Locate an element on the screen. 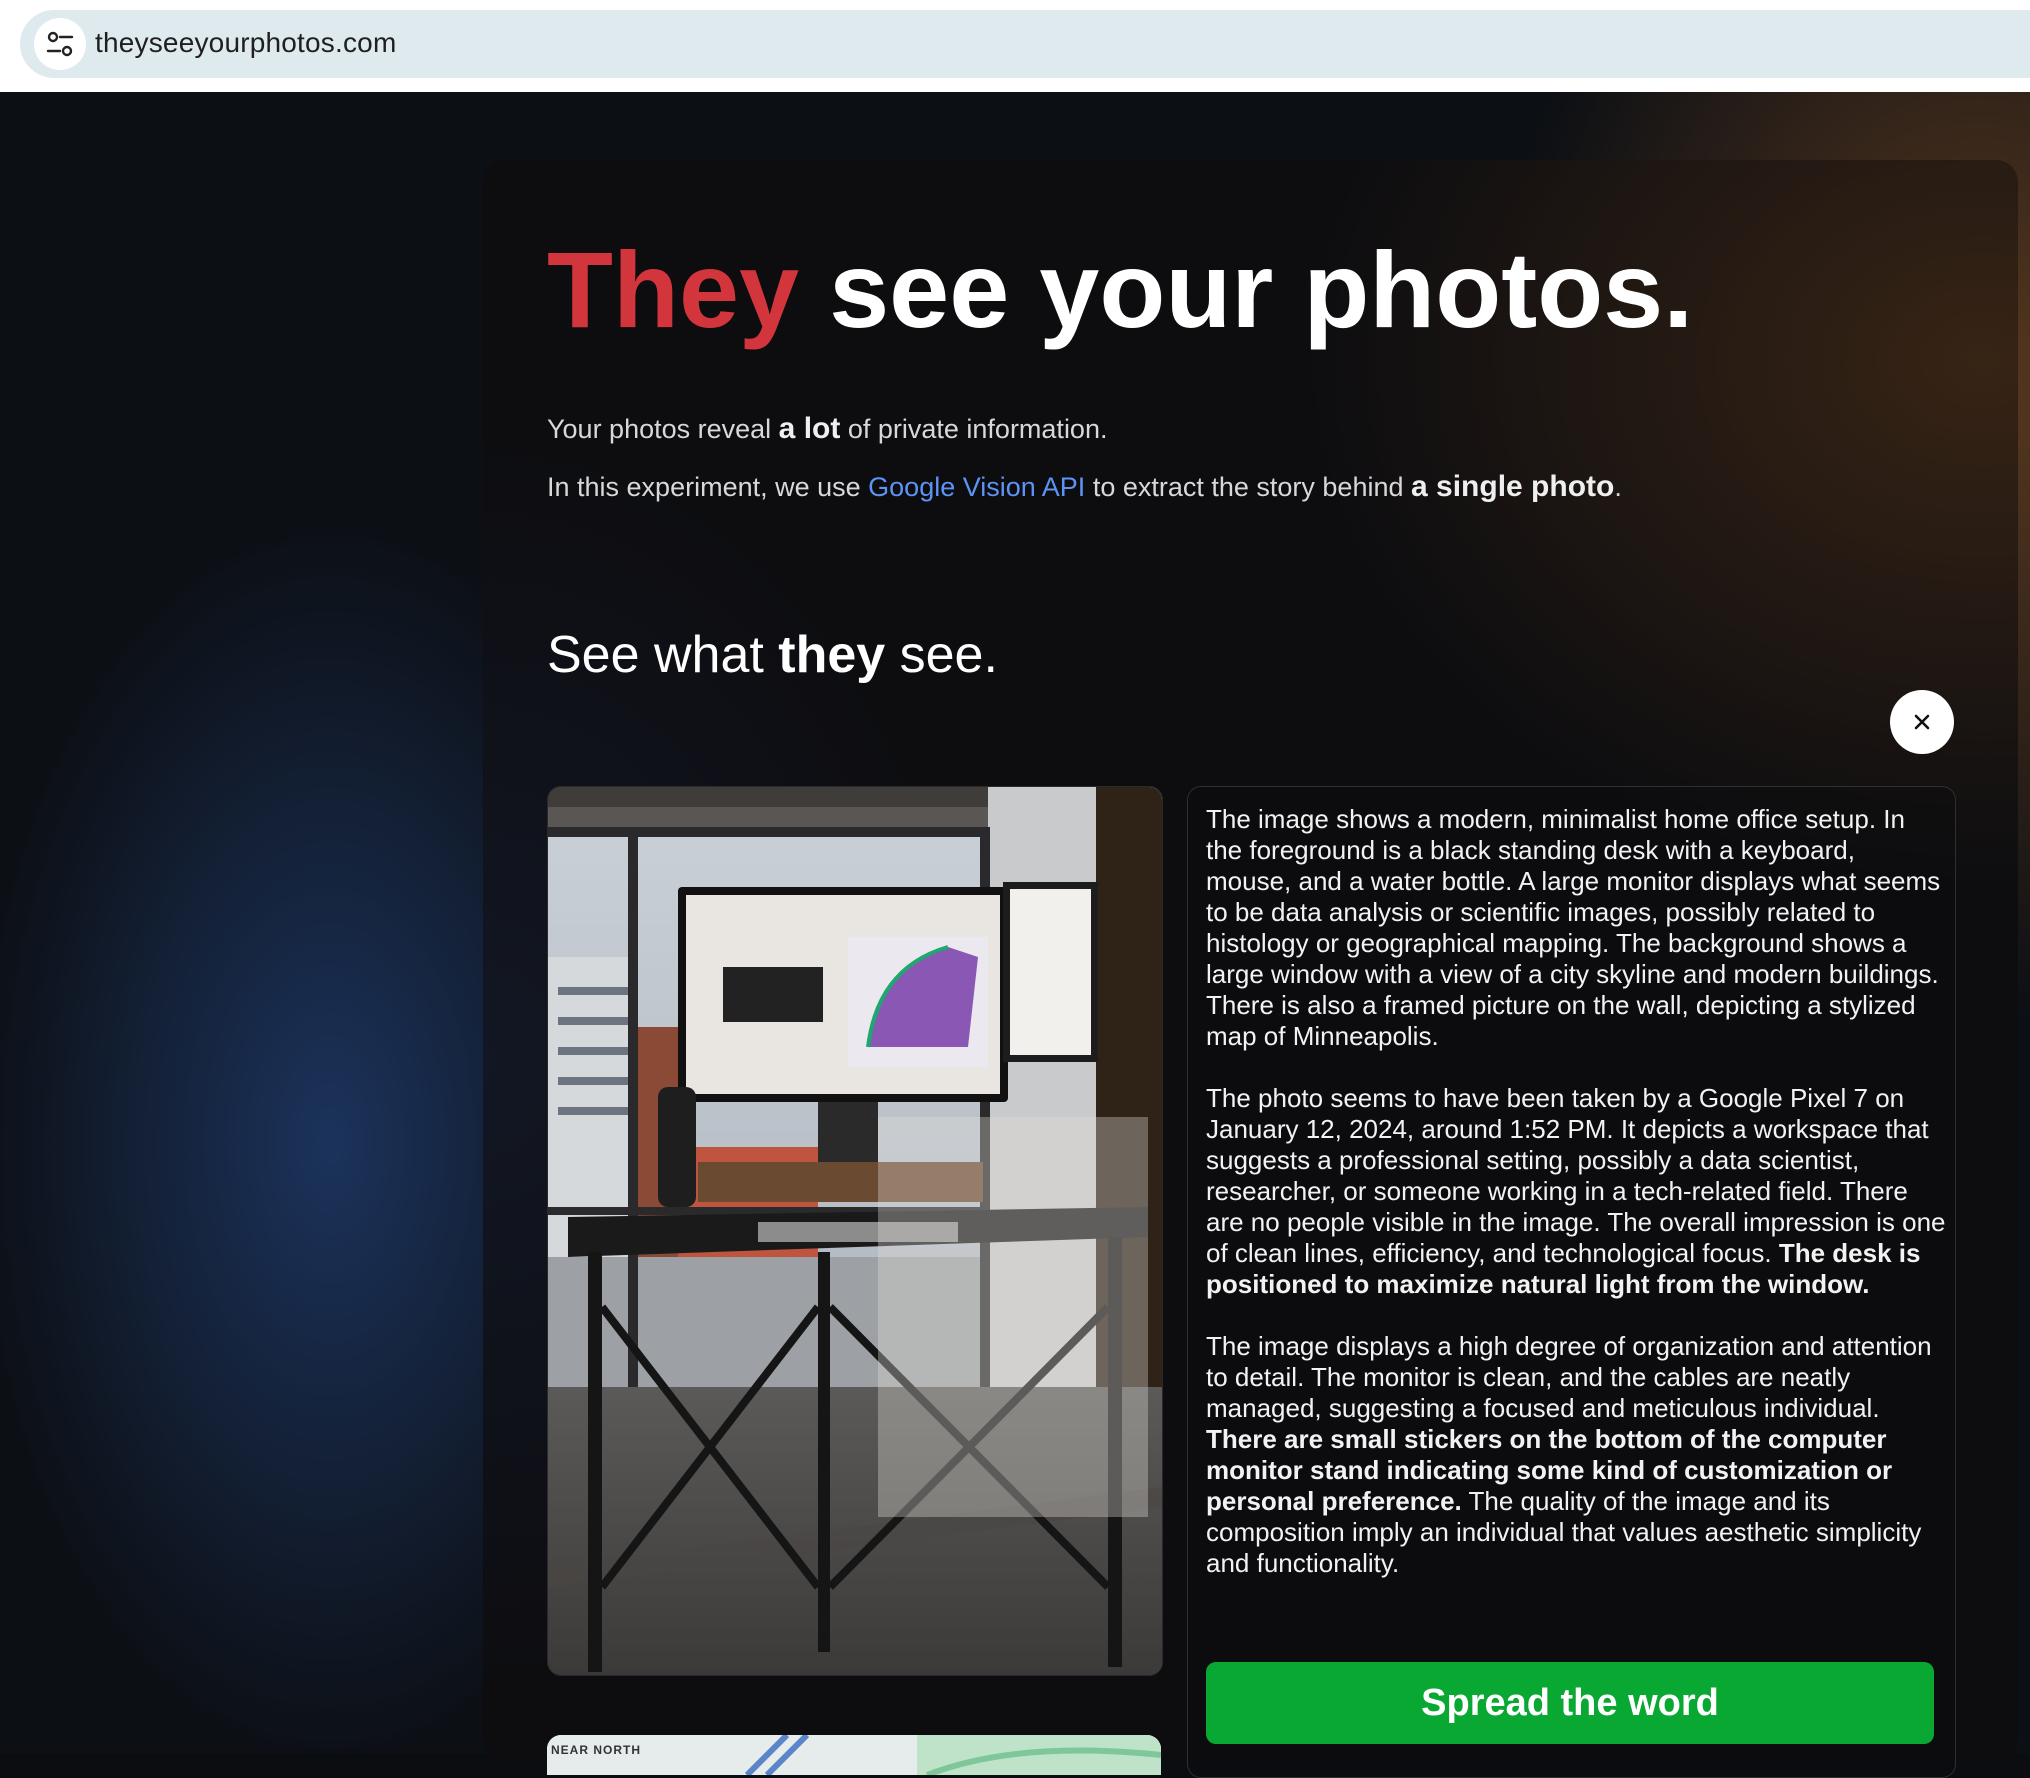 This screenshot has height=1778, width=2030. spread-the-word-button: Spread the word is located at coordinates (1570, 1703).